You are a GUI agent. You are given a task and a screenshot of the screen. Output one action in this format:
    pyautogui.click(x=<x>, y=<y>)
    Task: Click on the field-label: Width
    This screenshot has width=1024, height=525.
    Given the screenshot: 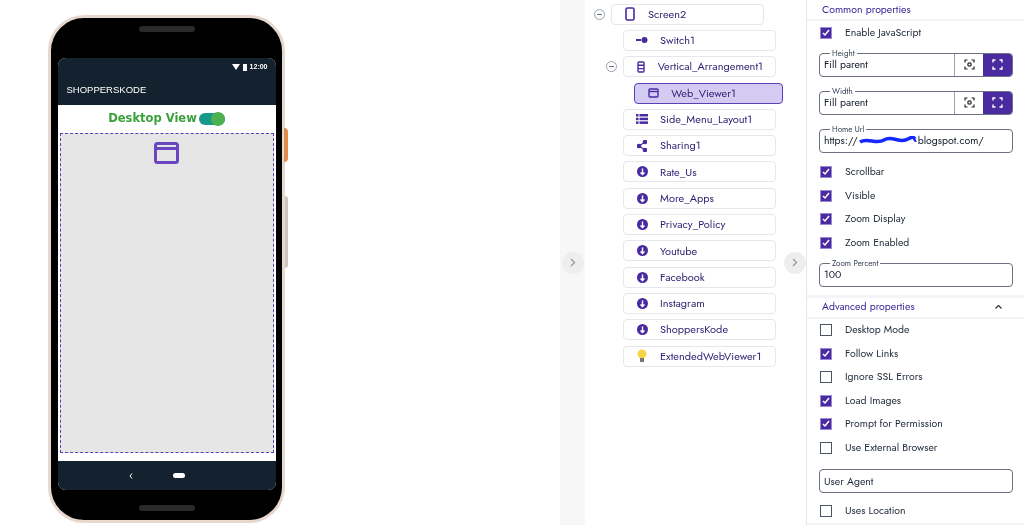 What is the action you would take?
    pyautogui.click(x=842, y=90)
    